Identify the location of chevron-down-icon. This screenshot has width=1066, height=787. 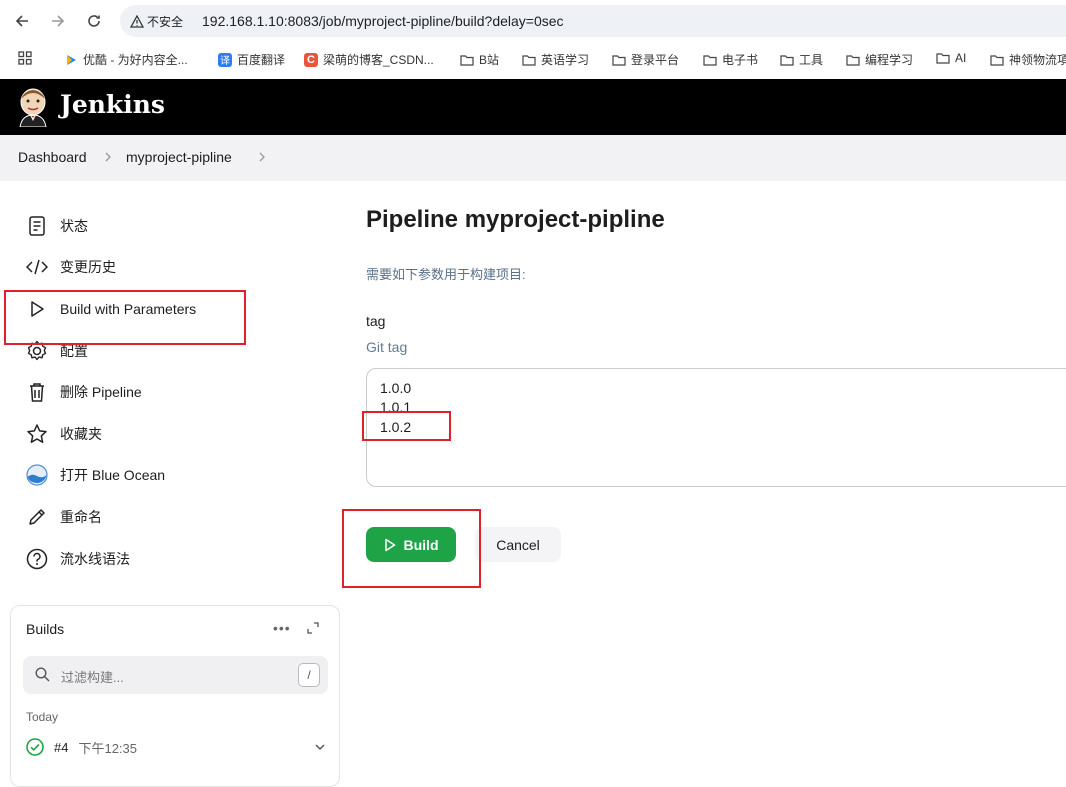
(320, 747).